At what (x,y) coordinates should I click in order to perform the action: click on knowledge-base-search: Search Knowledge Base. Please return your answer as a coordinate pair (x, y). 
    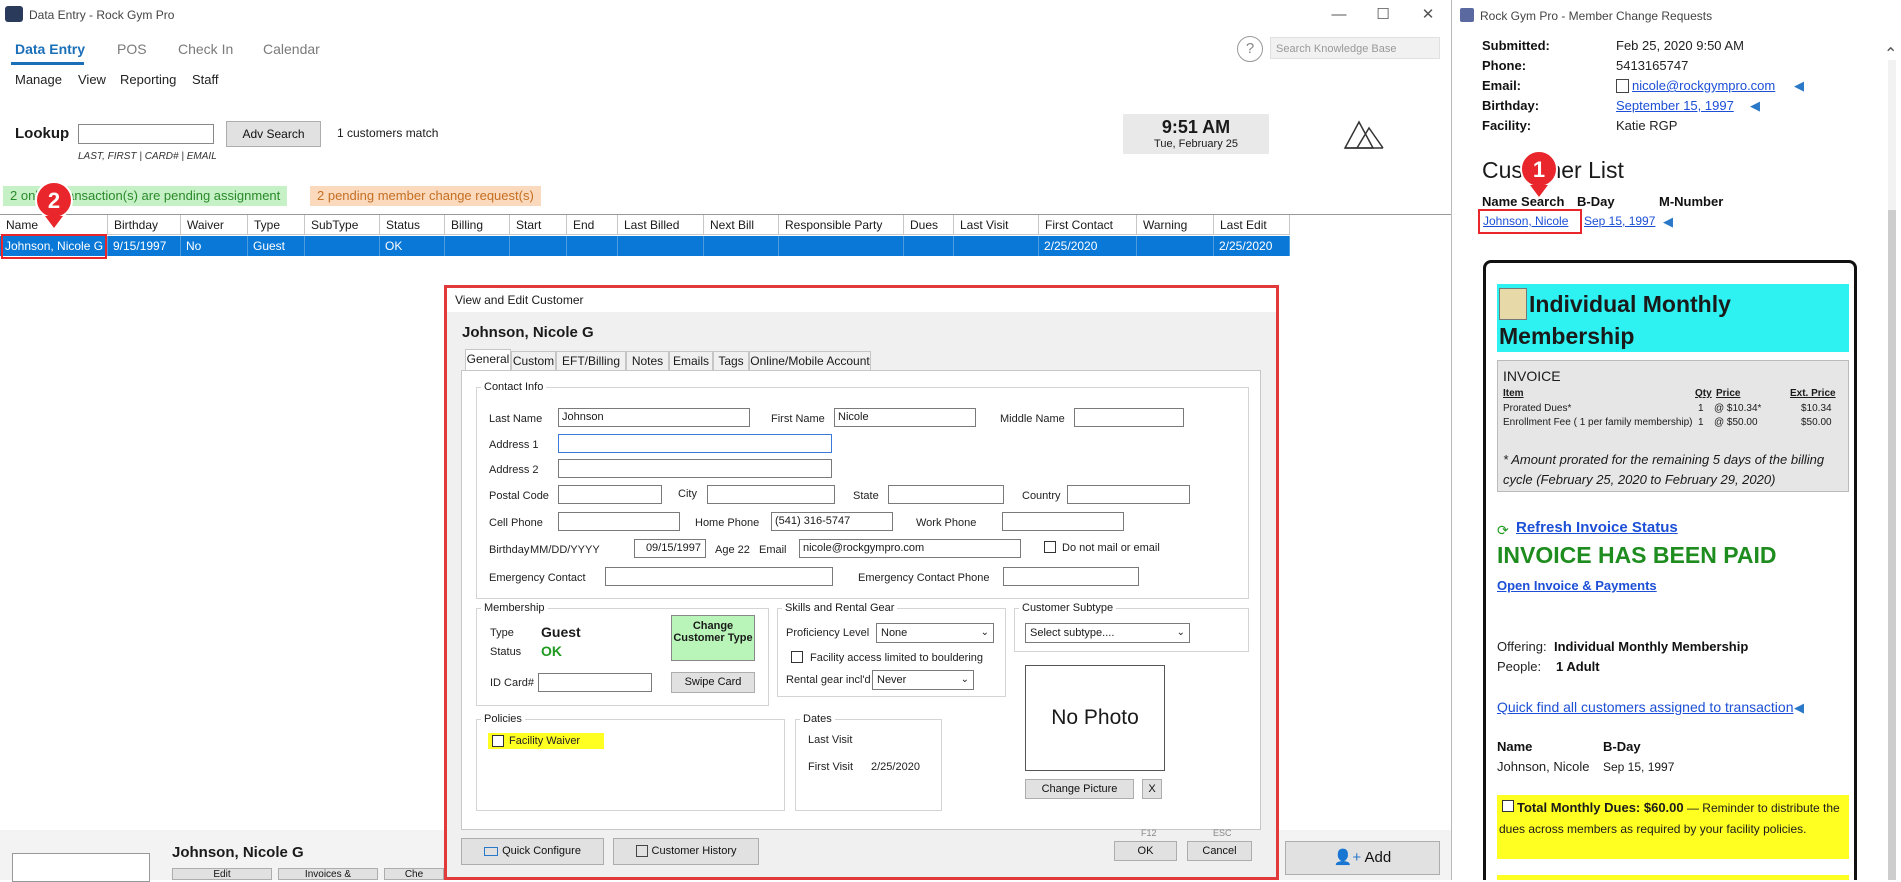
    Looking at the image, I should click on (1355, 48).